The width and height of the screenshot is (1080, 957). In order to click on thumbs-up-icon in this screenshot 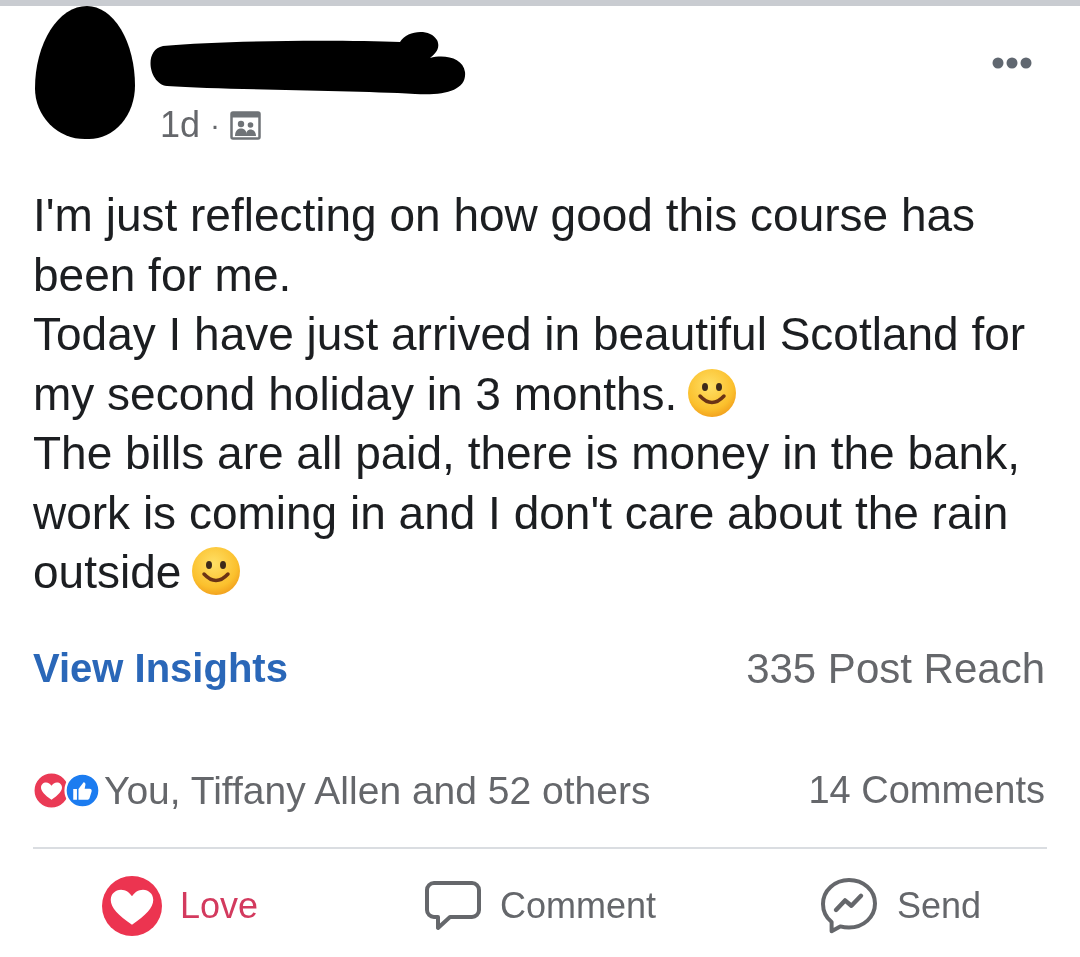, I will do `click(82, 790)`.